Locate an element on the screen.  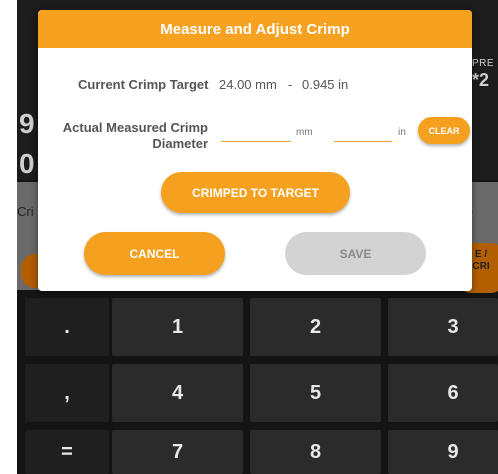
save-button: SAVE is located at coordinates (355, 253).